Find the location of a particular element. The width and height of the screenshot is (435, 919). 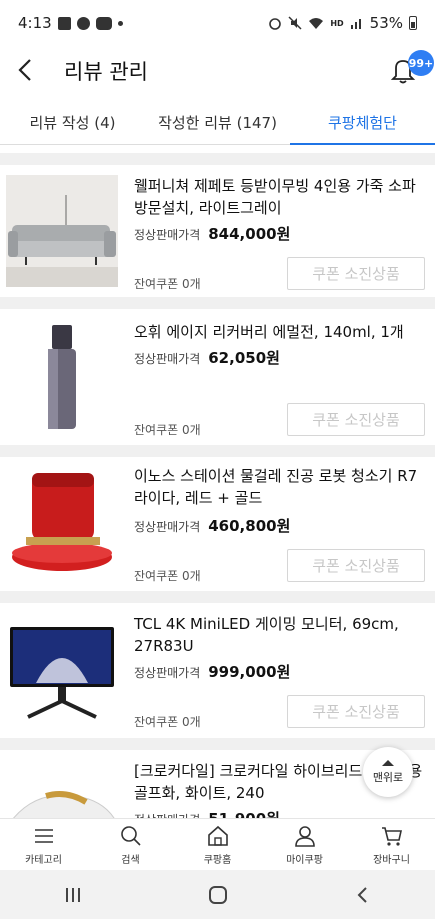

battery-percent: 53% is located at coordinates (386, 23).